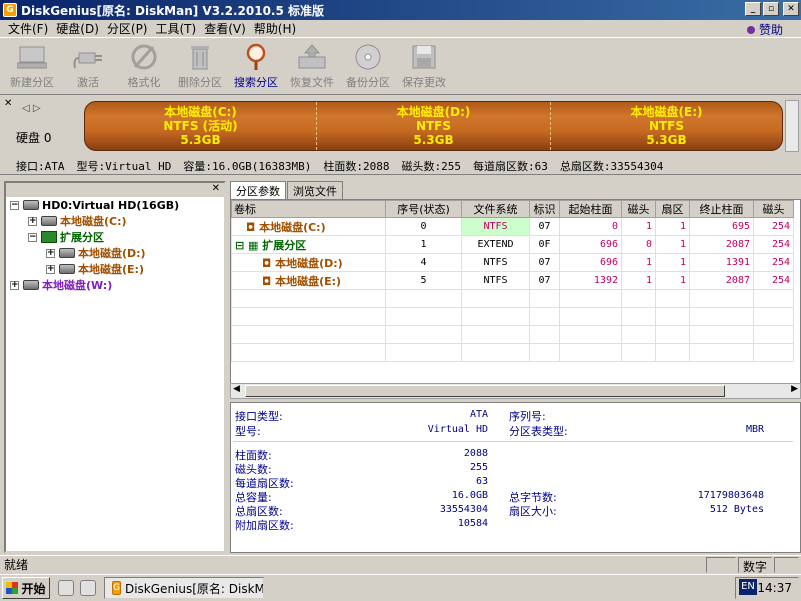 This screenshot has height=601, width=801. I want to click on partition-d-size: 5.3GB, so click(433, 140).